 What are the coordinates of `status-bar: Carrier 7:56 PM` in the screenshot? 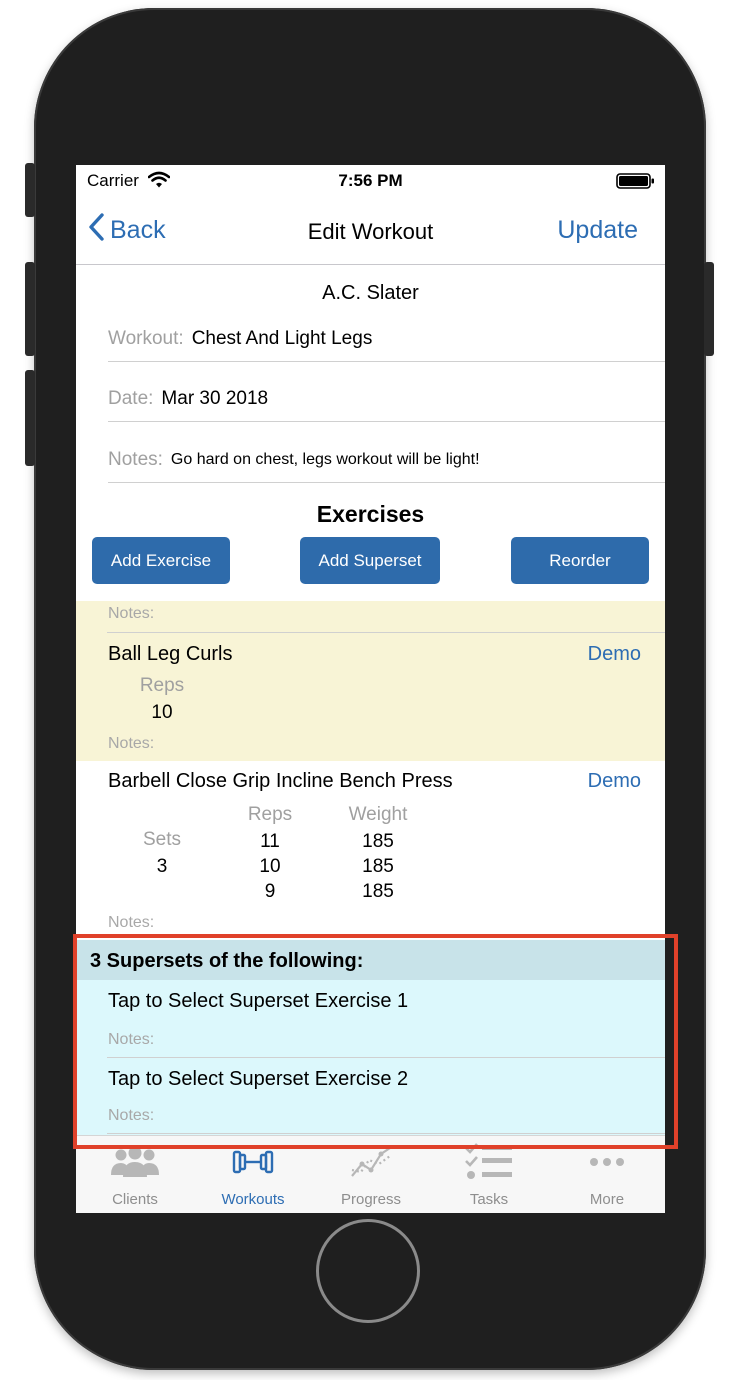 It's located at (370, 181).